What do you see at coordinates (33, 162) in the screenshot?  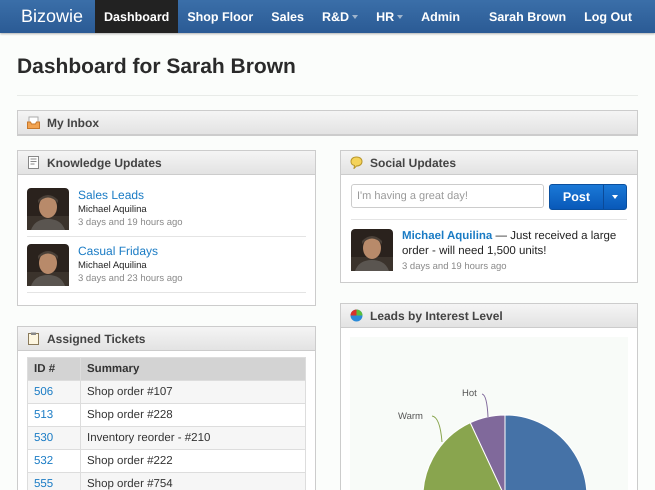 I see `document-icon` at bounding box center [33, 162].